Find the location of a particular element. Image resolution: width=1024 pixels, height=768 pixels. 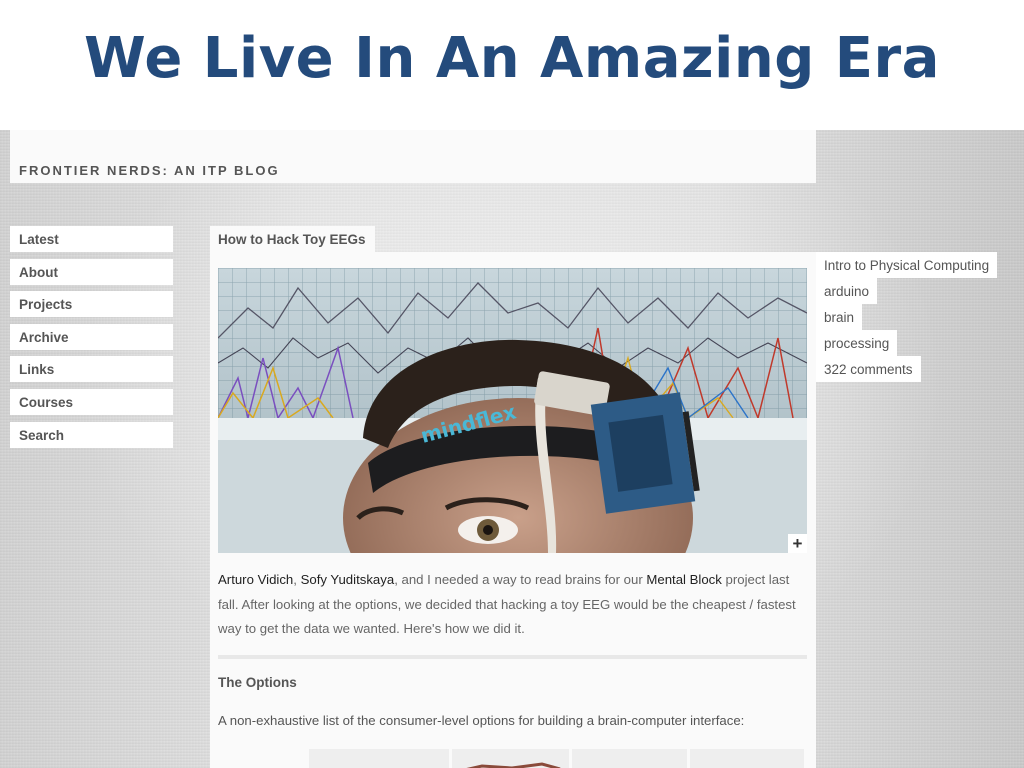

nav-item-courses: Courses is located at coordinates (91, 401).